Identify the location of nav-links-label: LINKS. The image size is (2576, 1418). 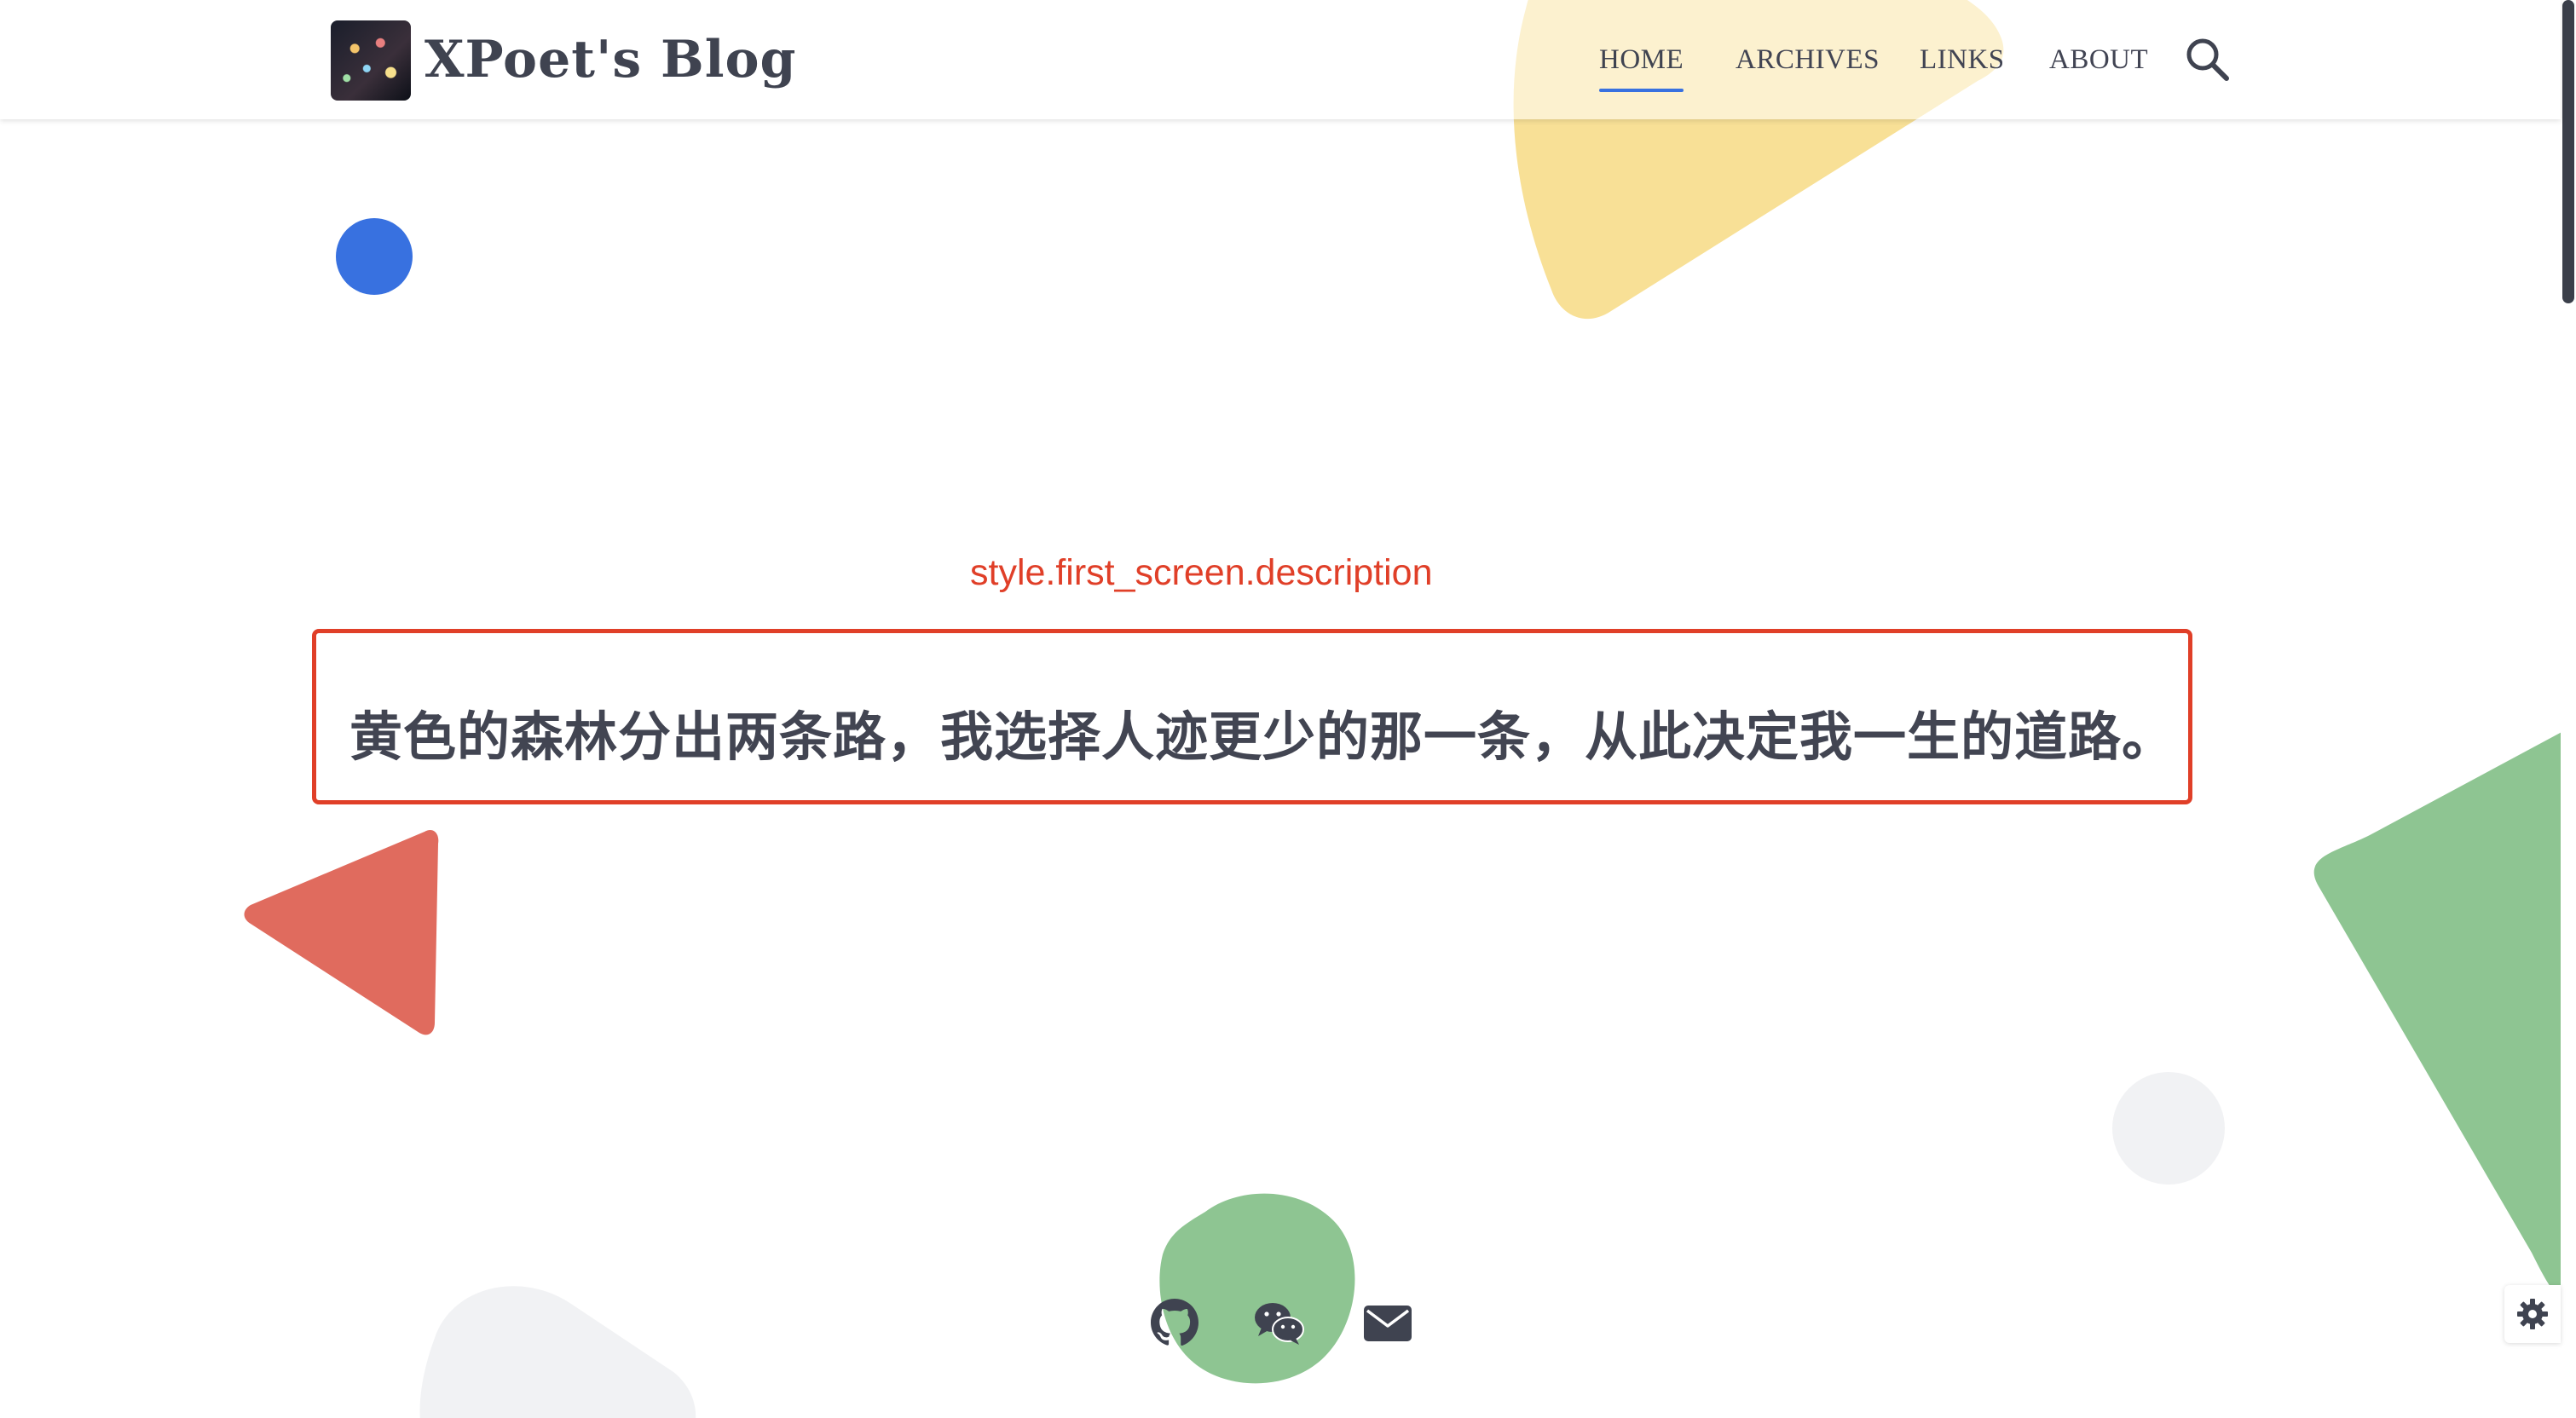
(1962, 59).